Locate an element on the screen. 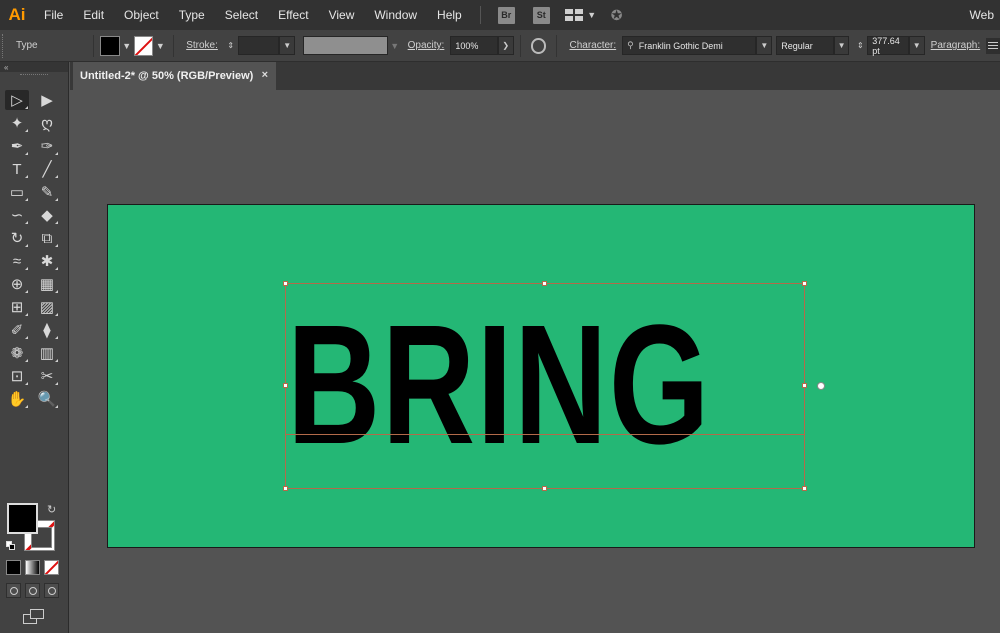 This screenshot has height=633, width=1000. opacity-label: Opacity: is located at coordinates (426, 45).